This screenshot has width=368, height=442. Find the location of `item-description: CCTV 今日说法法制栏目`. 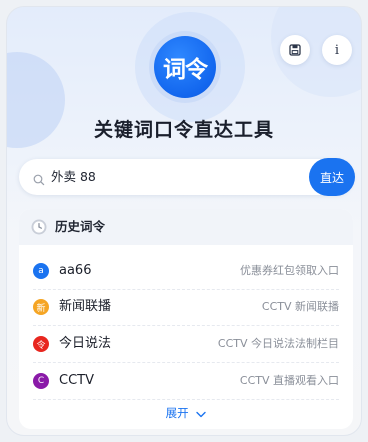

item-description: CCTV 今日说法法制栏目 is located at coordinates (278, 343).